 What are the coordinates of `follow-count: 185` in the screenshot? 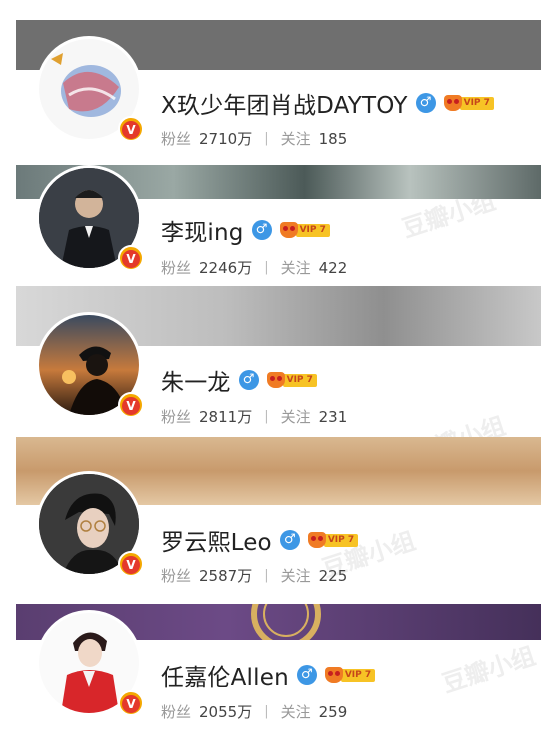 It's located at (333, 139).